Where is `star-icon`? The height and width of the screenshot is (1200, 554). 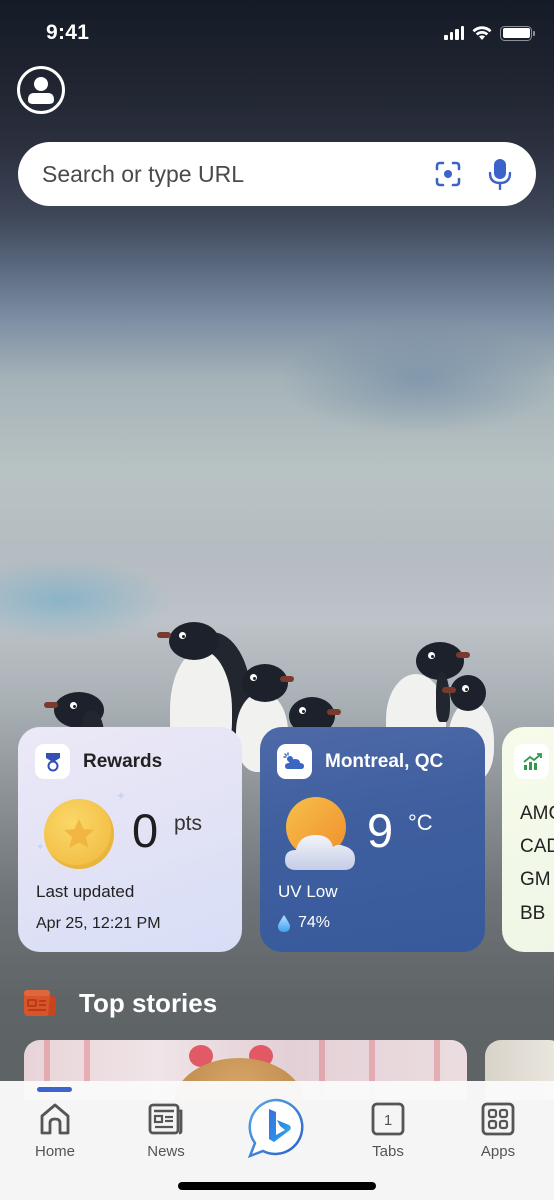
star-icon is located at coordinates (79, 833).